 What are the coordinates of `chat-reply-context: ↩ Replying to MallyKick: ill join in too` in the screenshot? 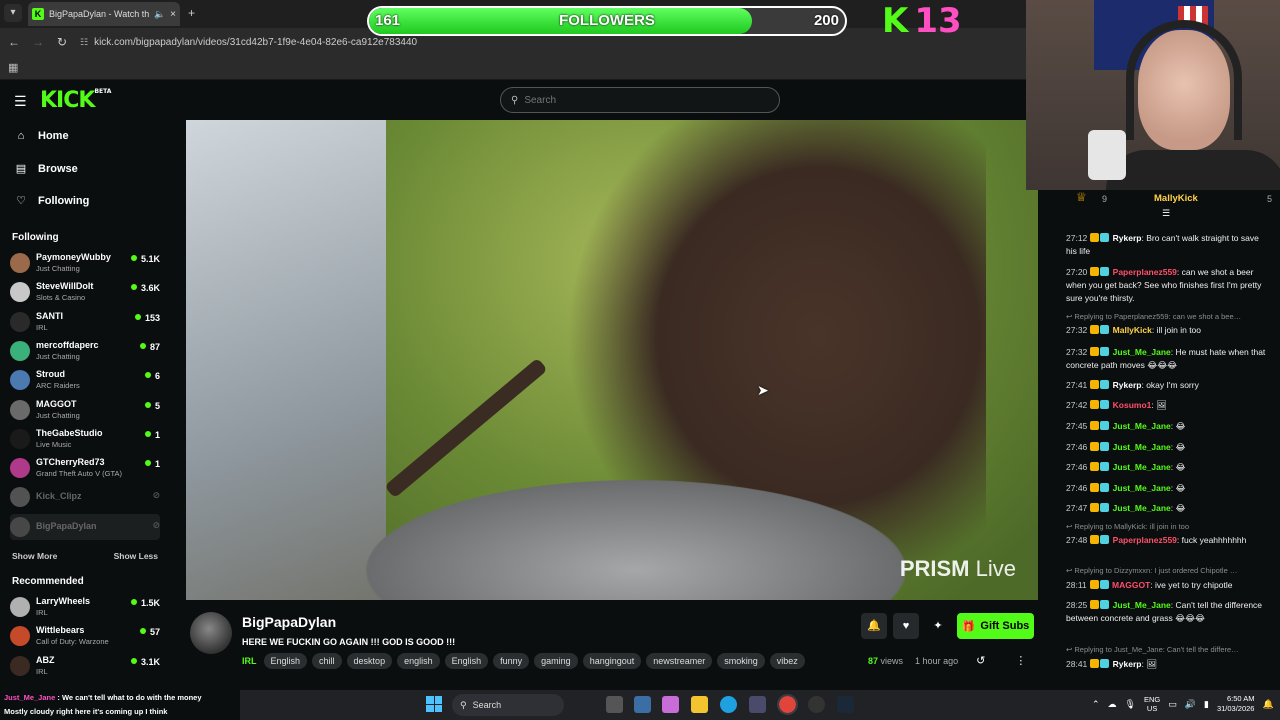 It's located at (1168, 526).